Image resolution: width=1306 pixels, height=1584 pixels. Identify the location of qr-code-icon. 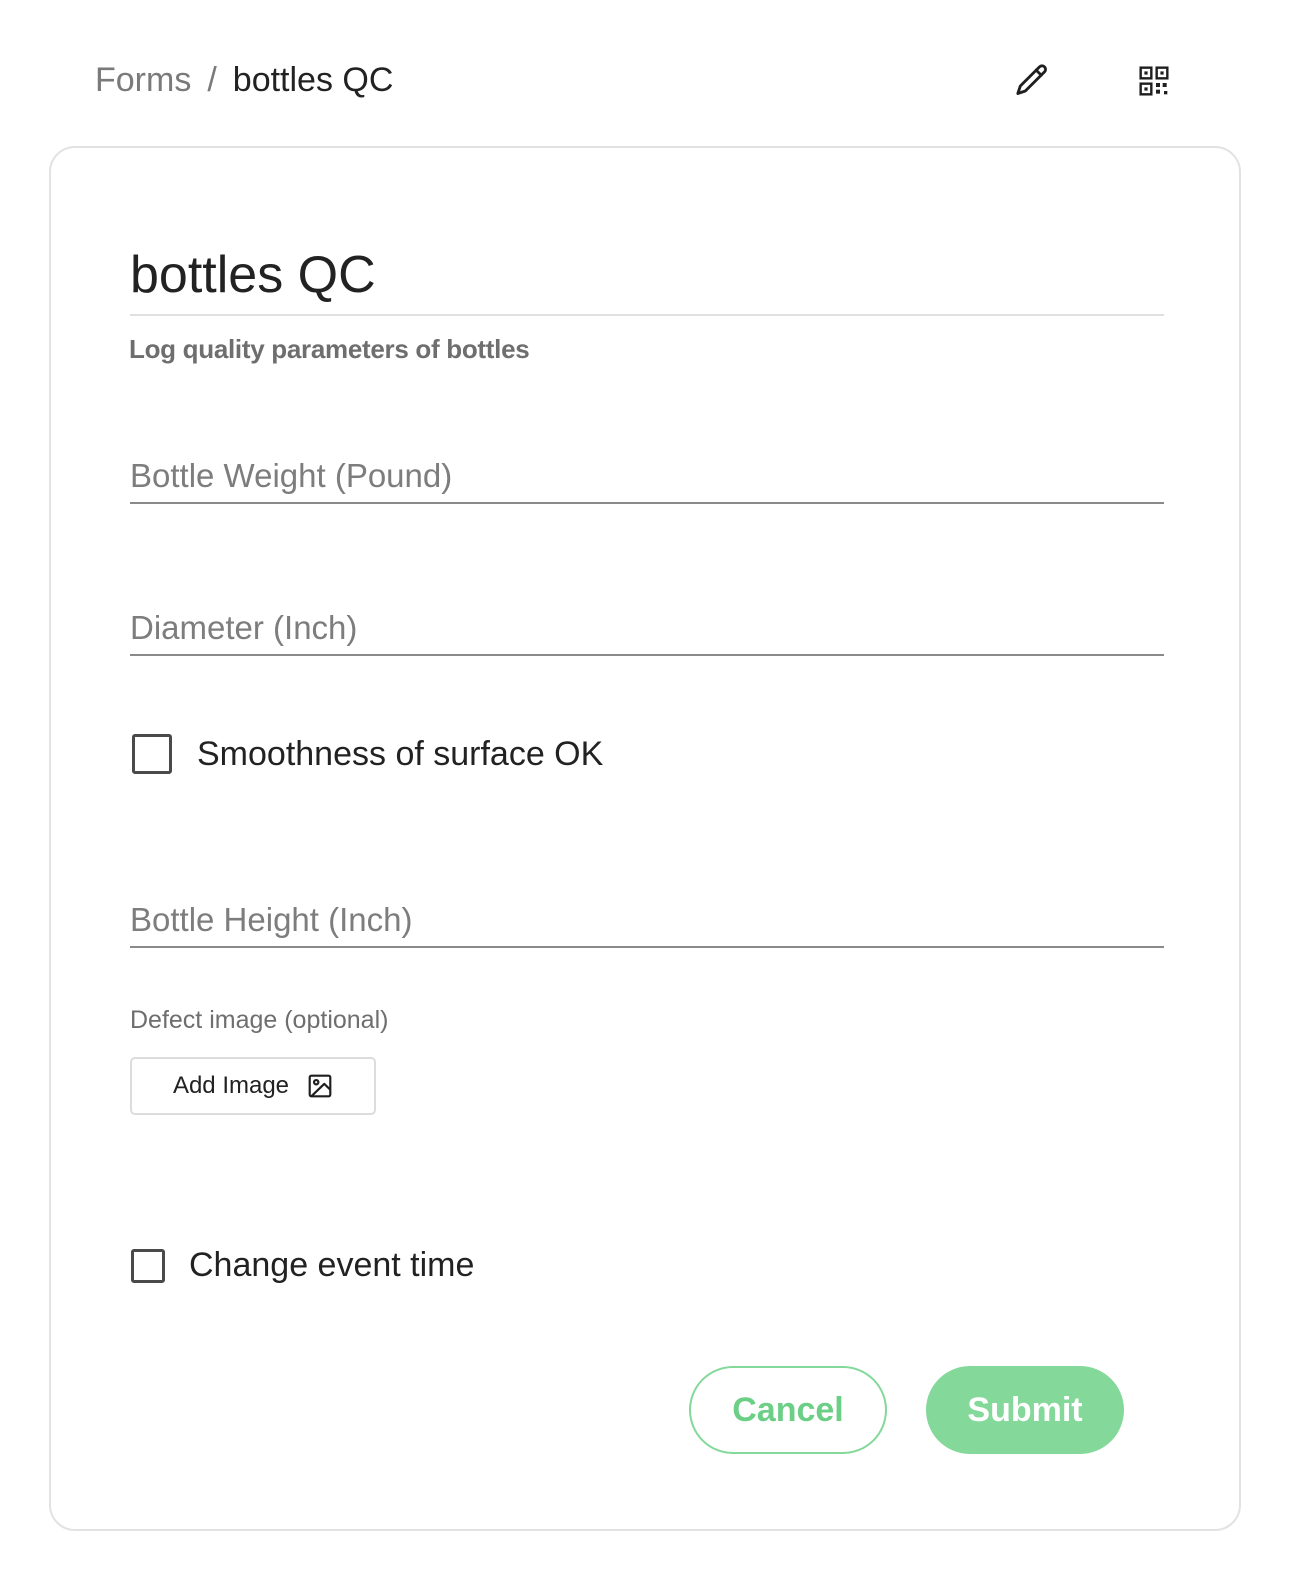
(1154, 81).